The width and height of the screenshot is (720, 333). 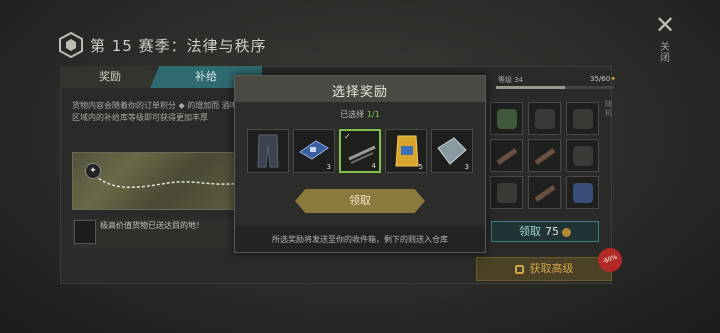 I want to click on reward-cell-smg, so click(x=544, y=192).